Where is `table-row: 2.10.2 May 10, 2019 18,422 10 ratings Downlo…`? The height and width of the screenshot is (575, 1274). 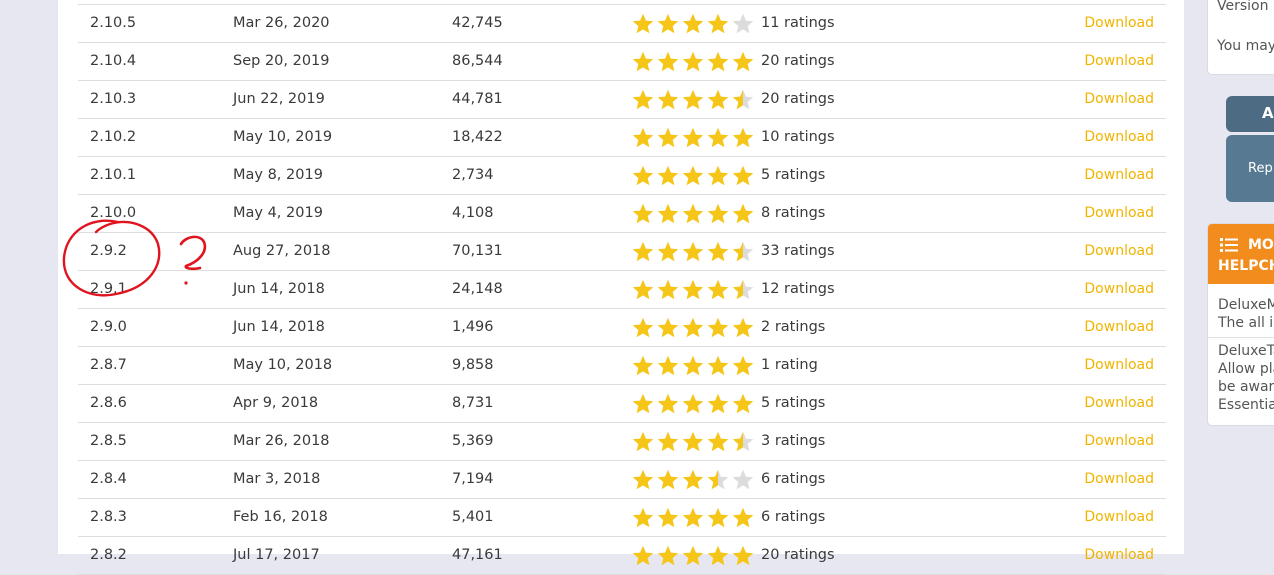
table-row: 2.10.2 May 10, 2019 18,422 10 ratings Downlo… is located at coordinates (622, 137).